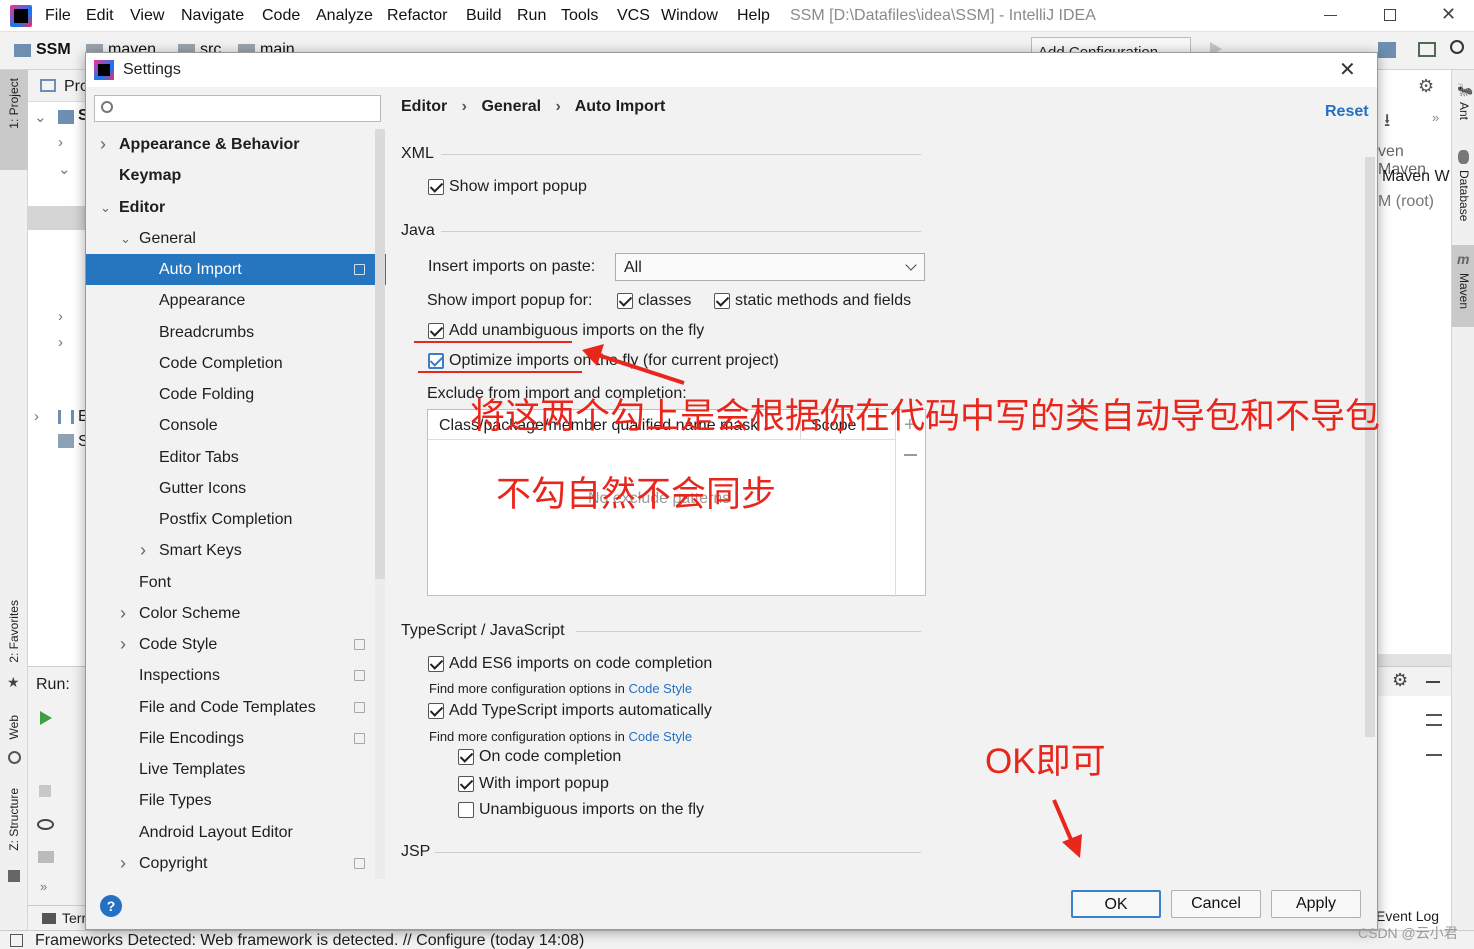 This screenshot has width=1474, height=949. What do you see at coordinates (1045, 761) in the screenshot?
I see `annotation-note-3: OK即可` at bounding box center [1045, 761].